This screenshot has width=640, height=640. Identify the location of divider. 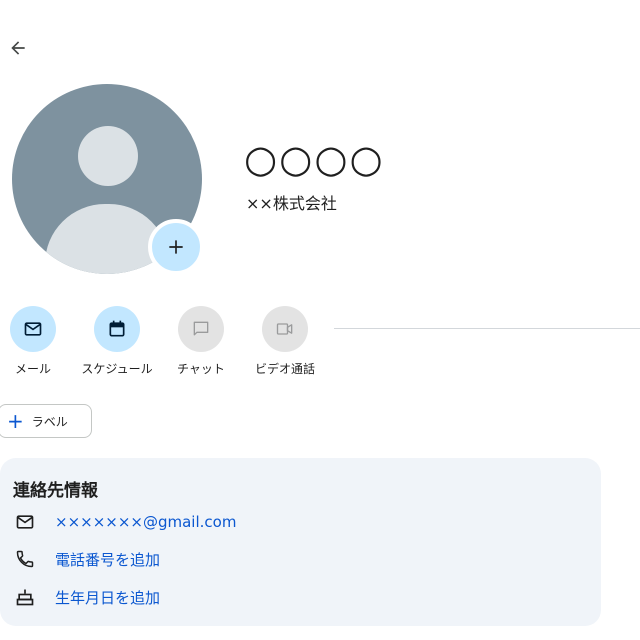
(487, 328).